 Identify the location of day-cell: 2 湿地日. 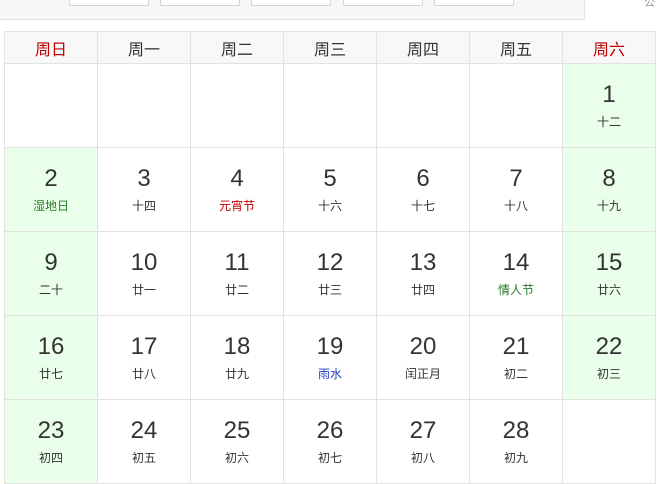
(51, 189).